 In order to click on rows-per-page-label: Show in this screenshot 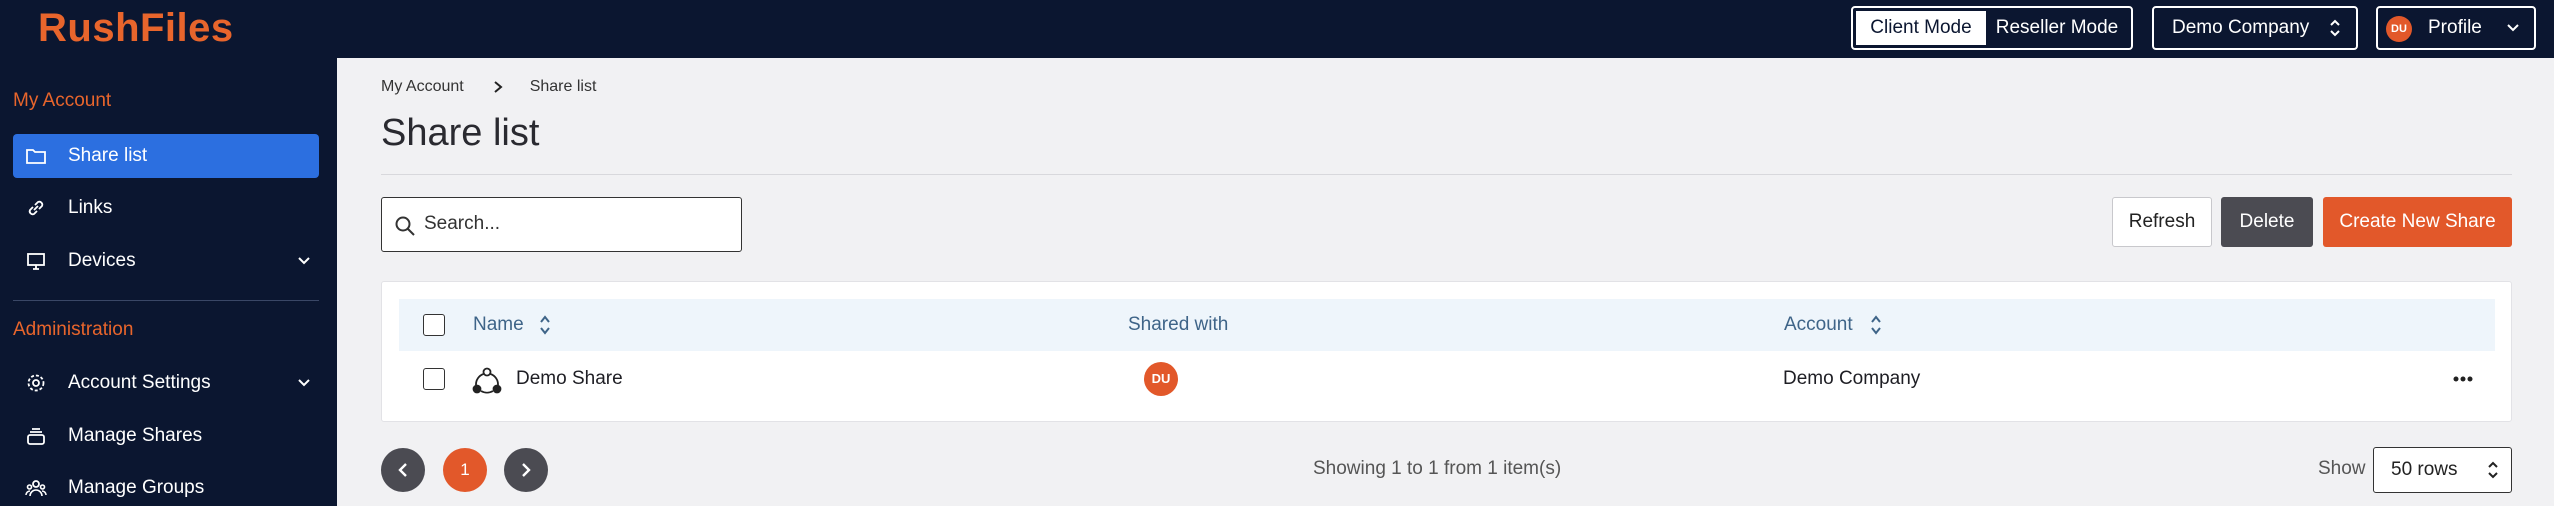, I will do `click(2342, 468)`.